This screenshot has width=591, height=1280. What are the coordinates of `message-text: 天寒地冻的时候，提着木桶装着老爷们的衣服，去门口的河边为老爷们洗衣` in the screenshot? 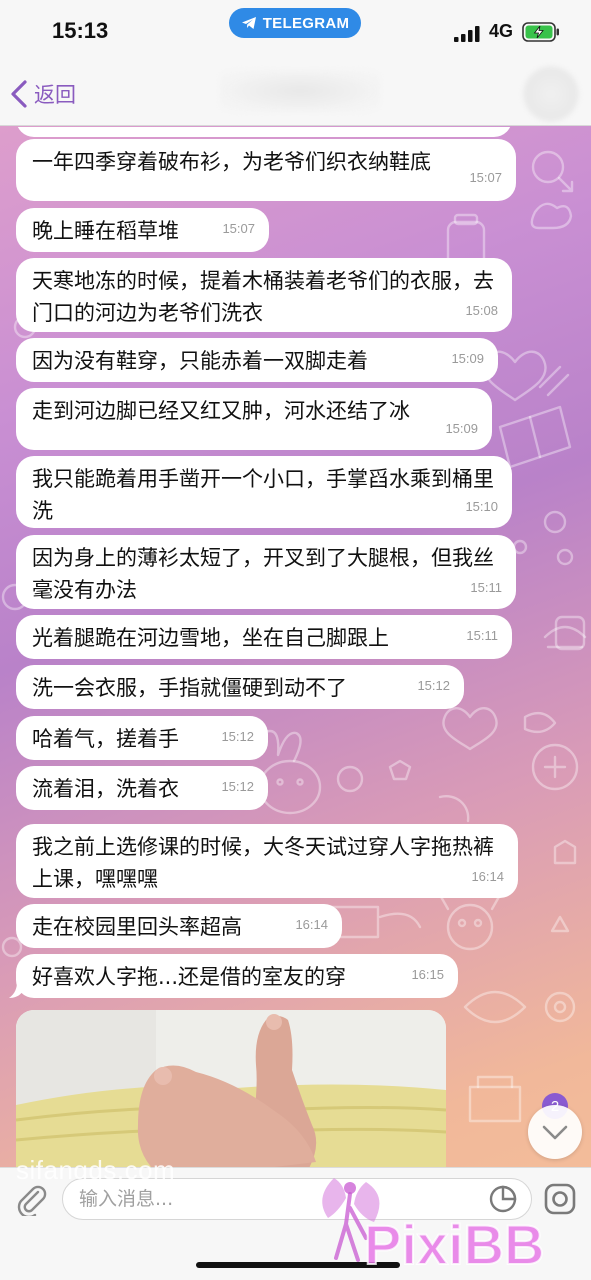 It's located at (263, 297).